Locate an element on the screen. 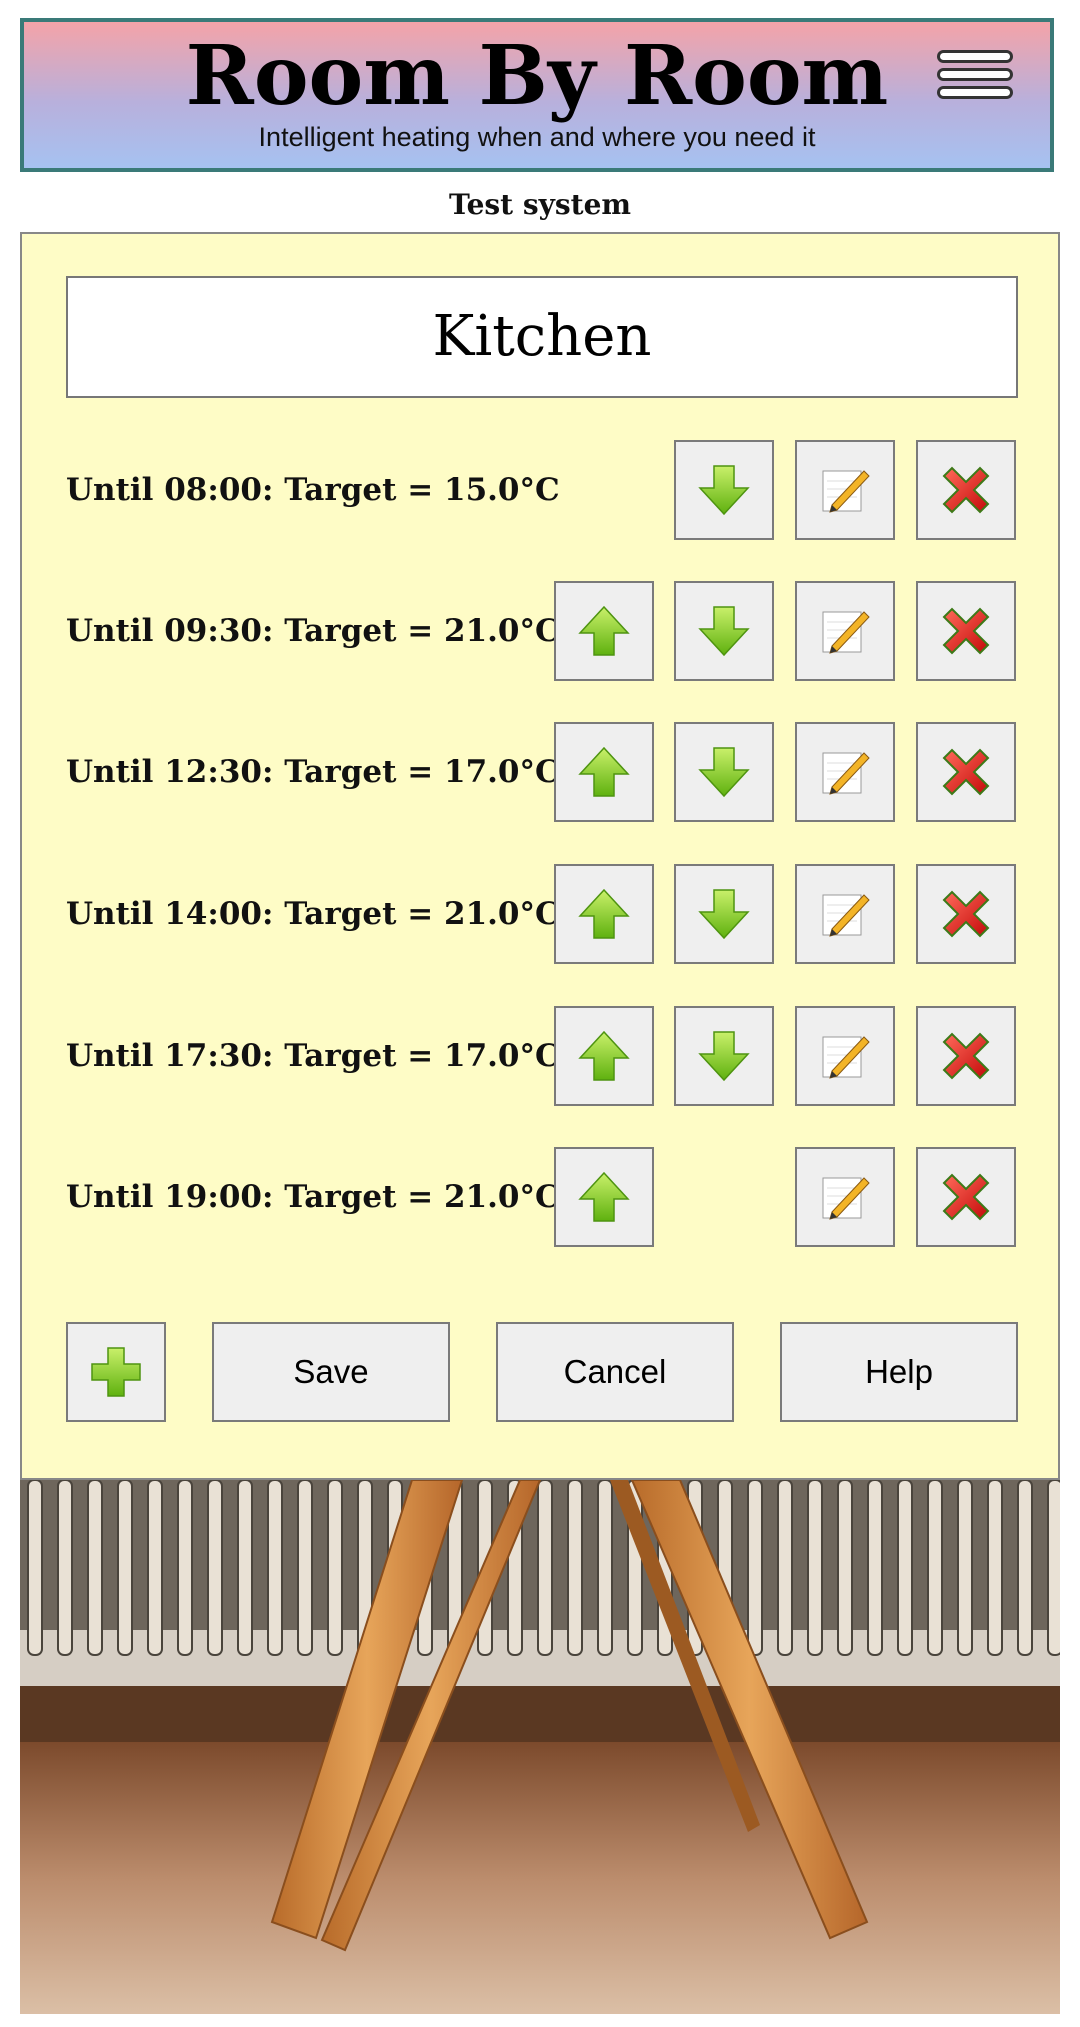  schedule-row: Until 14:00: Target = 21.0°C is located at coordinates (540, 914).